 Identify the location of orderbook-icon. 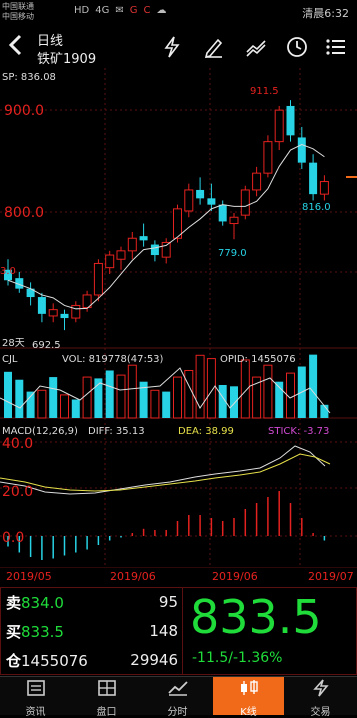
(106, 691).